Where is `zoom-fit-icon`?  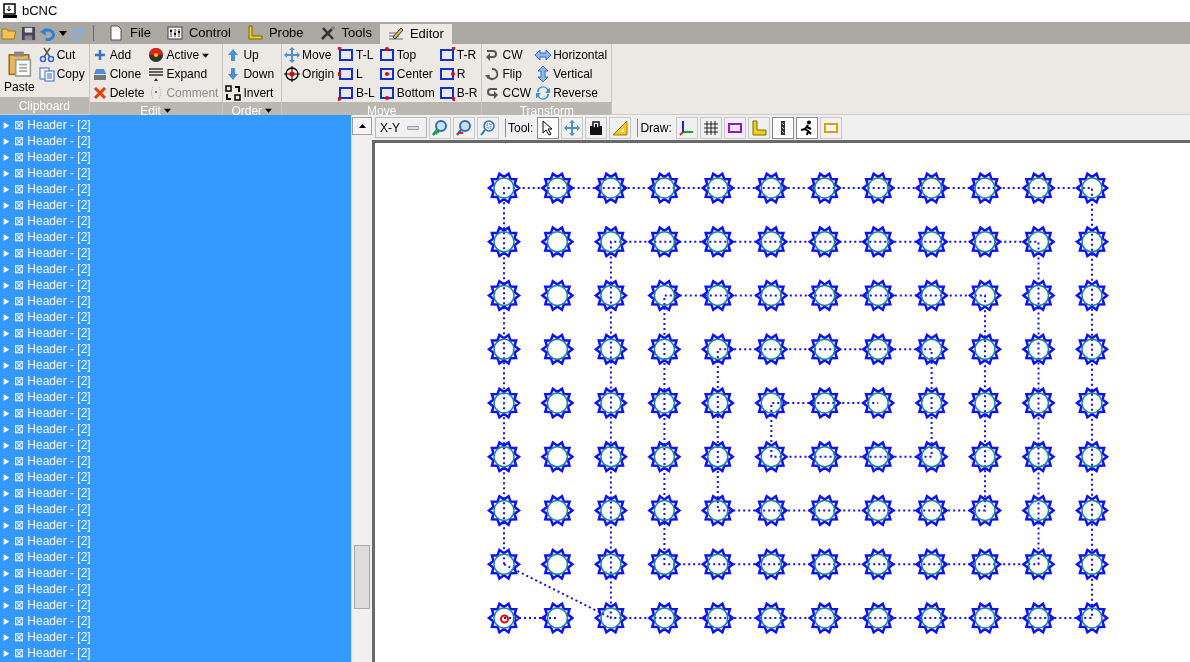
zoom-fit-icon is located at coordinates (488, 127).